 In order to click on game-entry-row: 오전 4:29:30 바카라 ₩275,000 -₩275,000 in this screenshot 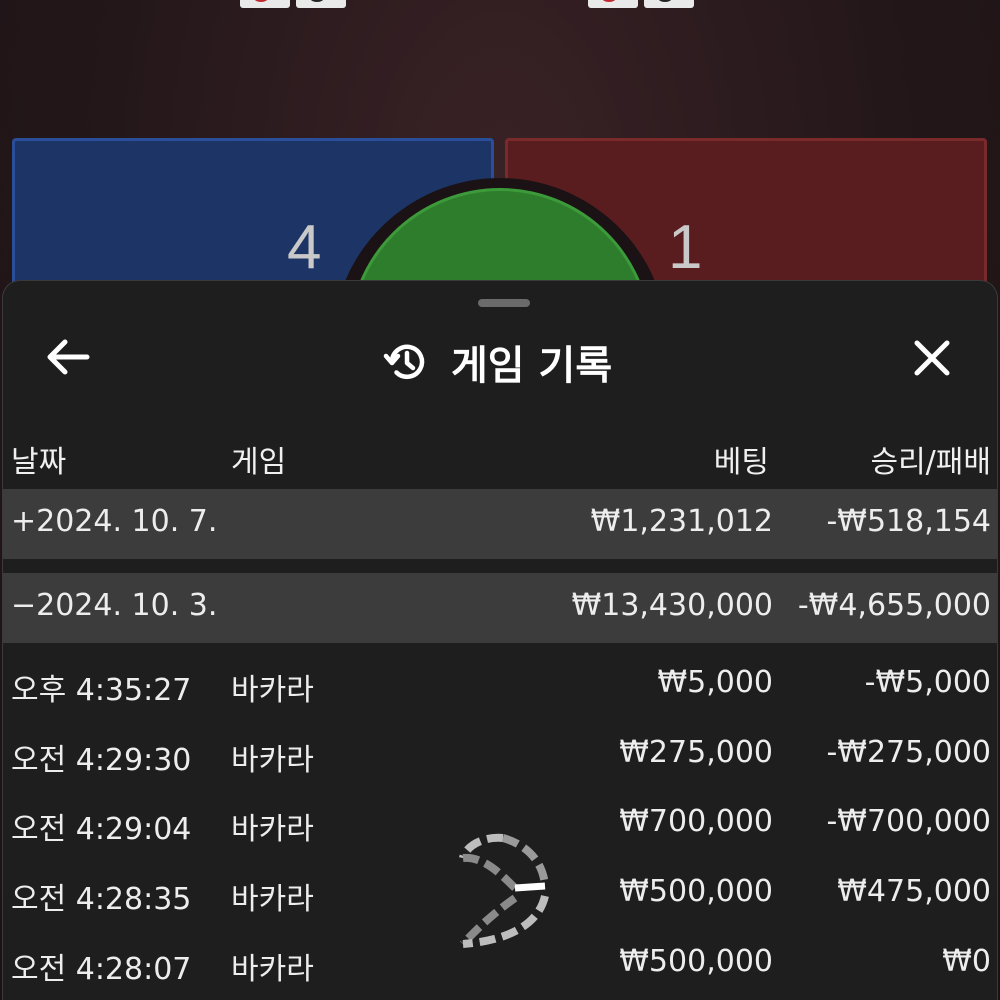, I will do `click(500, 752)`.